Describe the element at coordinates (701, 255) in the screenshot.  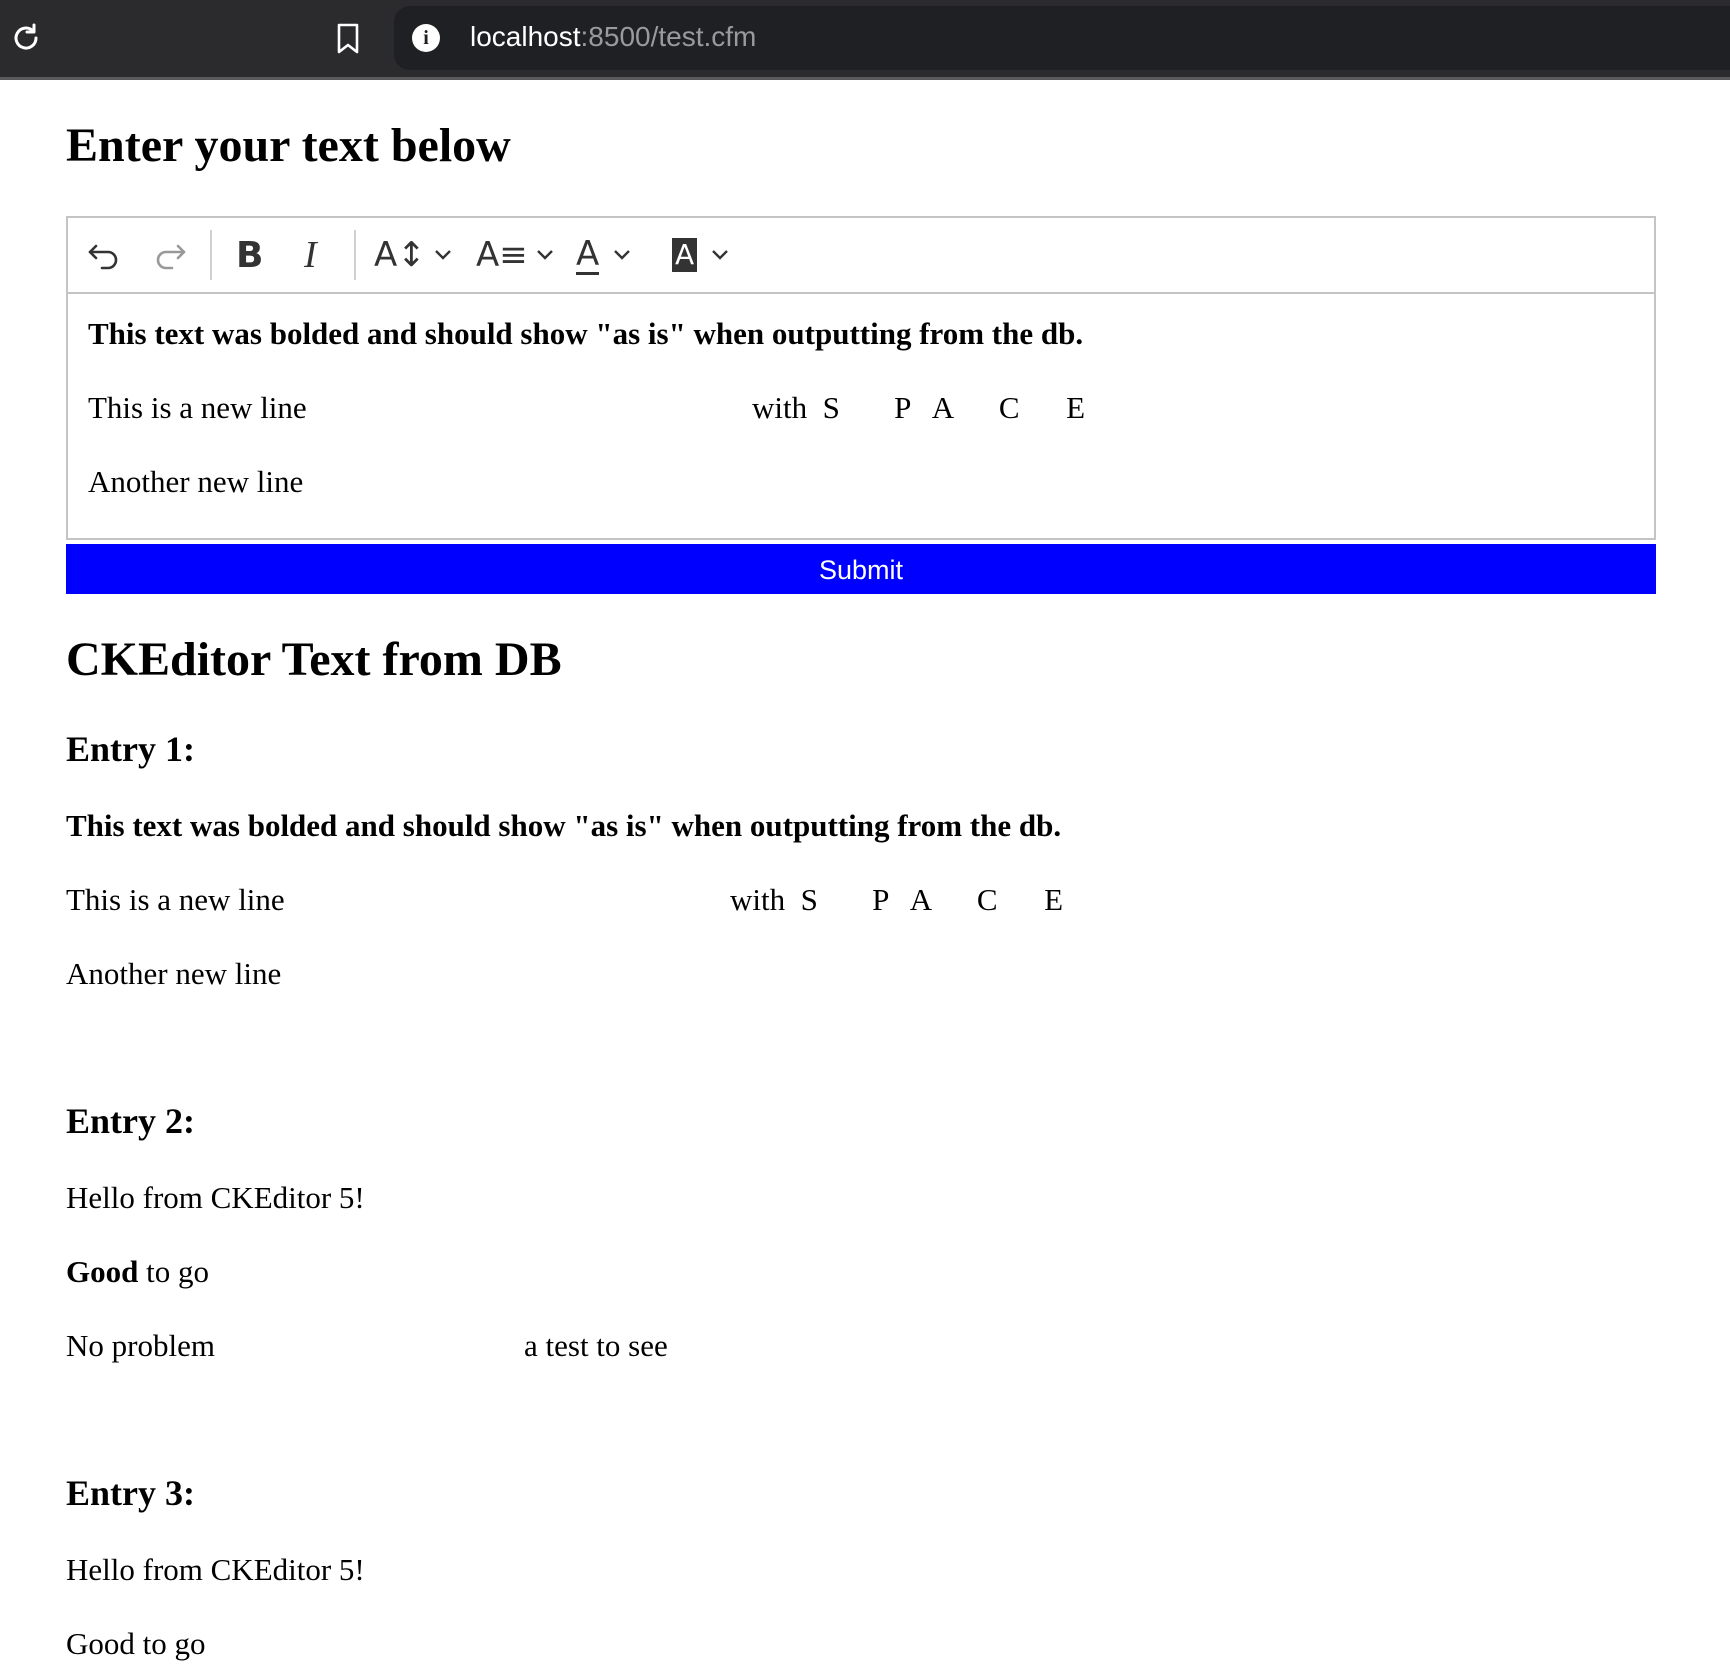
I see `highlight-dropdown: A` at that location.